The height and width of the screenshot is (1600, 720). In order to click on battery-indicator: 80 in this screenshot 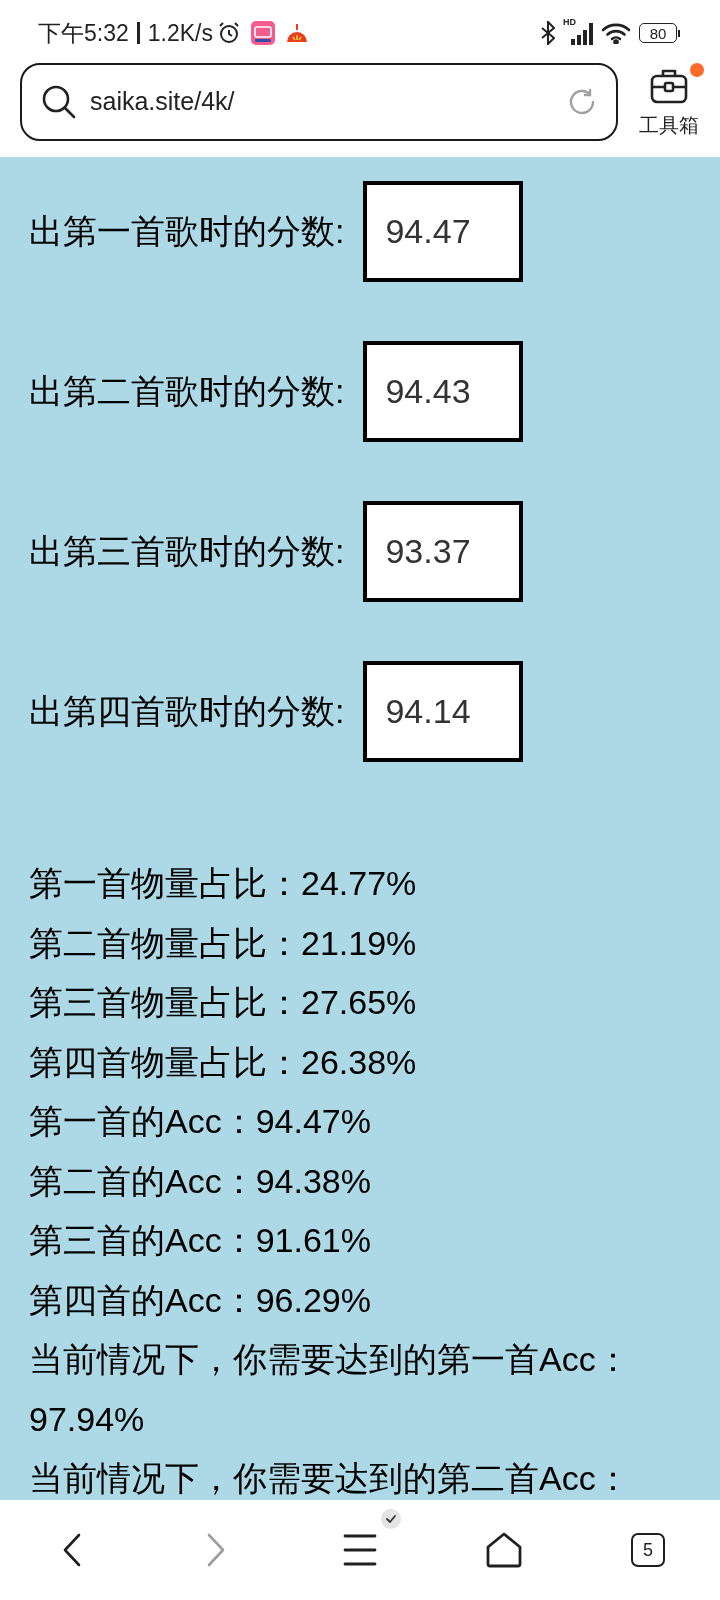, I will do `click(659, 33)`.